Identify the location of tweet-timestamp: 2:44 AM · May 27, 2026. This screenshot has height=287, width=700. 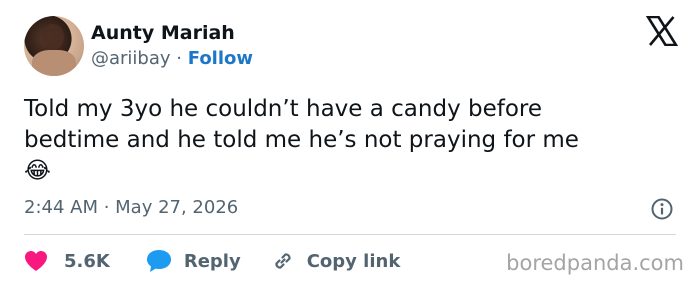
(131, 207).